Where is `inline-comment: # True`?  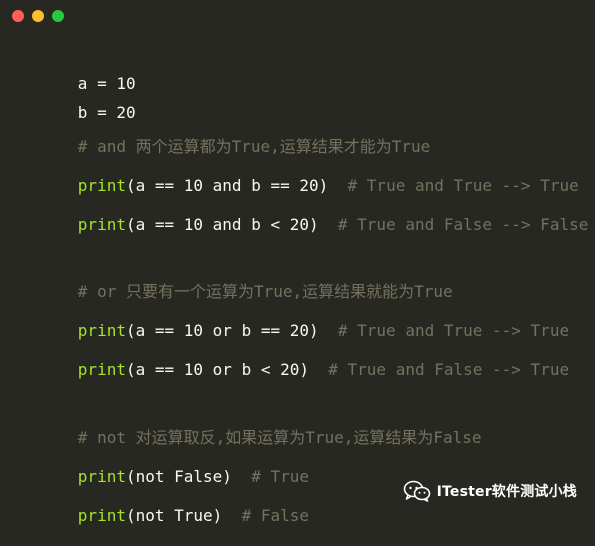
inline-comment: # True is located at coordinates (270, 476).